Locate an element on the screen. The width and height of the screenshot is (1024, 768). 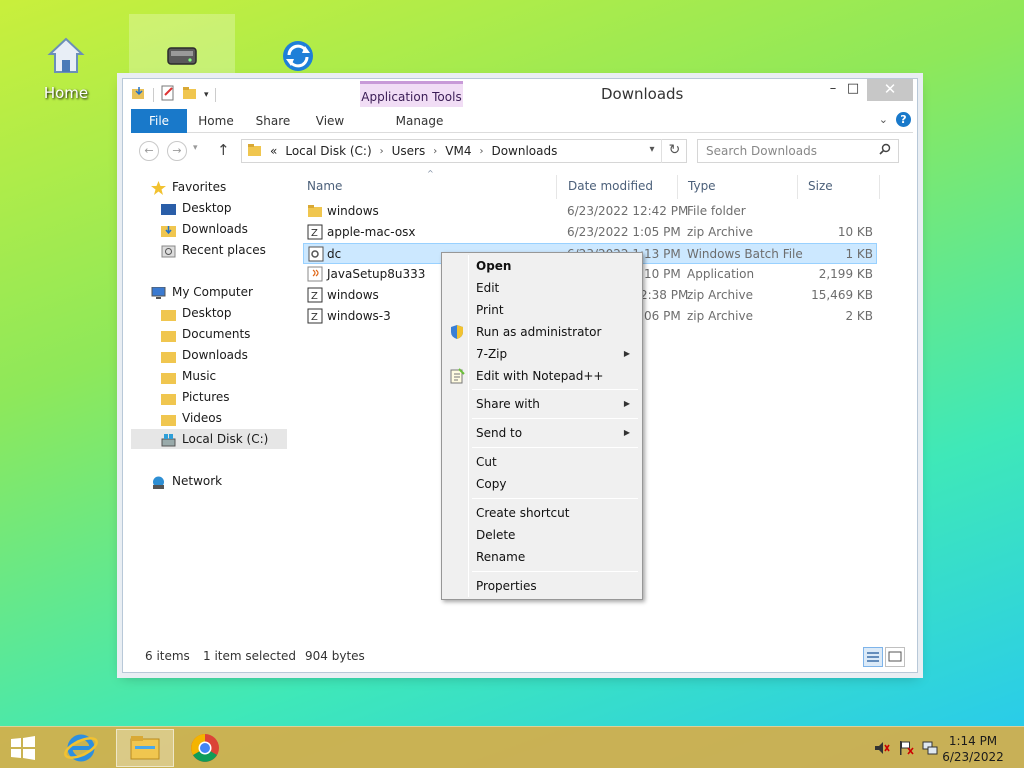
nav-my-computer: My Computer is located at coordinates (202, 292).